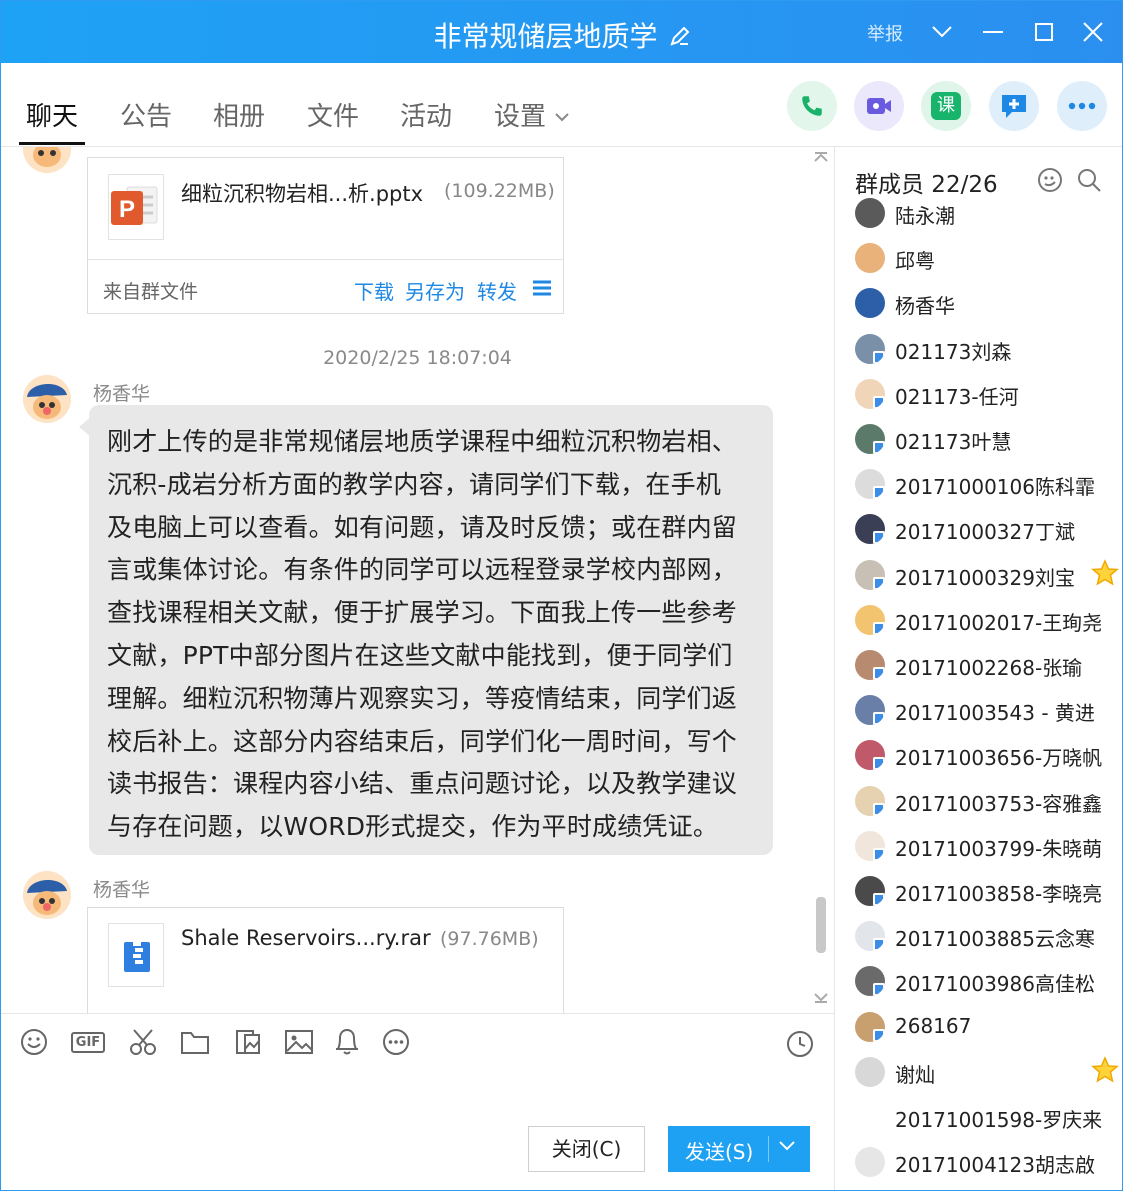  What do you see at coordinates (995, 984) in the screenshot?
I see `member-name: 20171003986高佳松` at bounding box center [995, 984].